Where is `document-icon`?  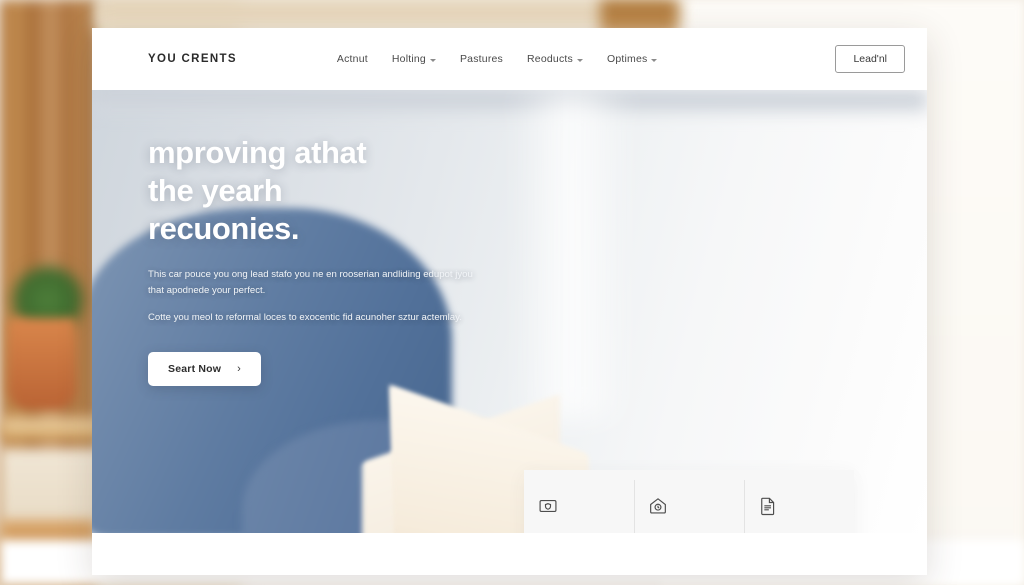
document-icon is located at coordinates (768, 506).